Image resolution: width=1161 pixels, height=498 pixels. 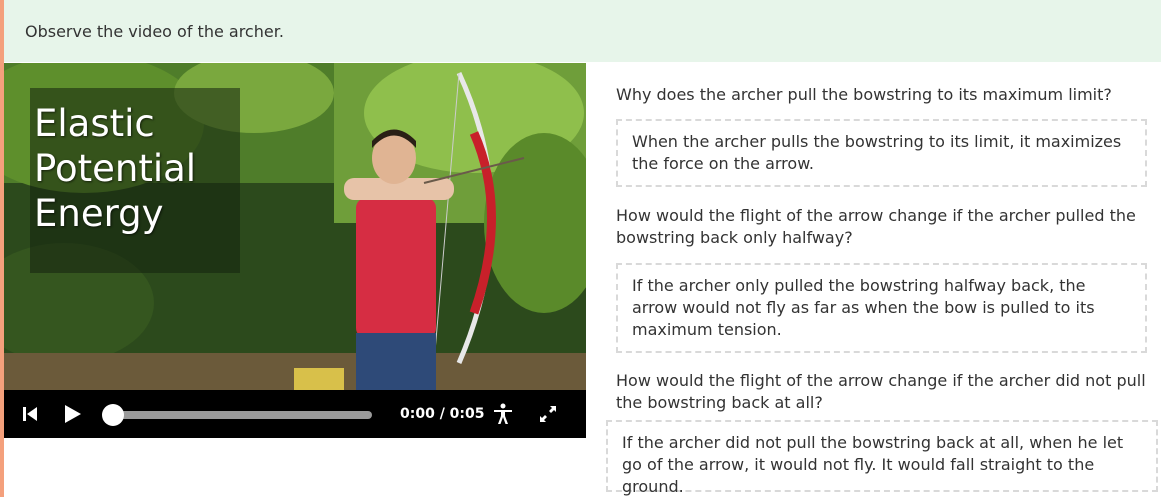 What do you see at coordinates (30, 414) in the screenshot?
I see `skip-back-icon` at bounding box center [30, 414].